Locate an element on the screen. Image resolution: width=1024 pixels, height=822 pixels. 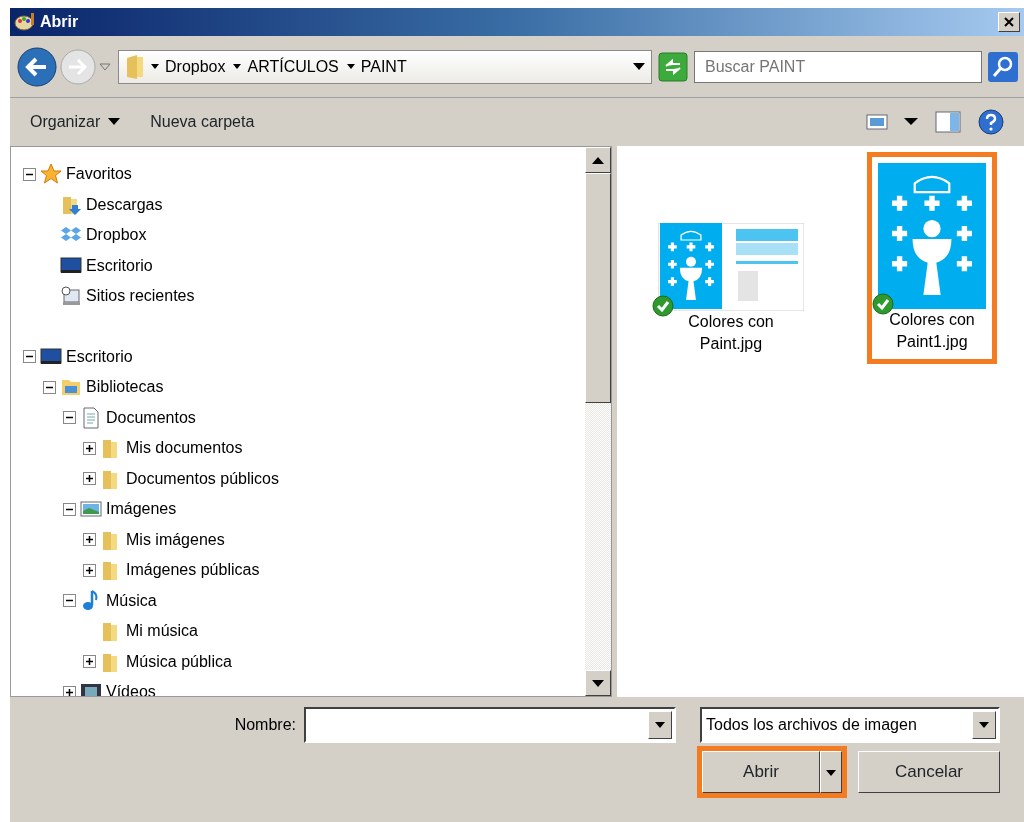
back-button is located at coordinates (37, 66).